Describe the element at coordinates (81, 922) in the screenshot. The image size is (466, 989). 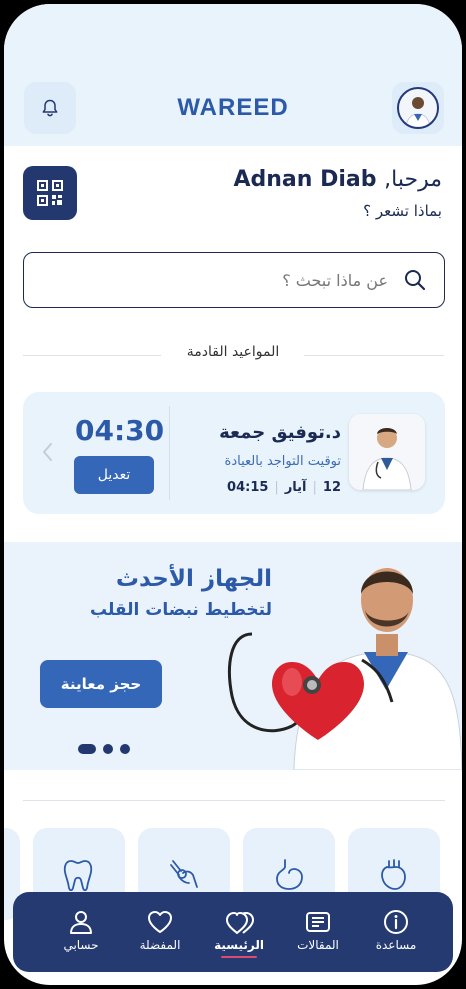
I see `user-icon` at that location.